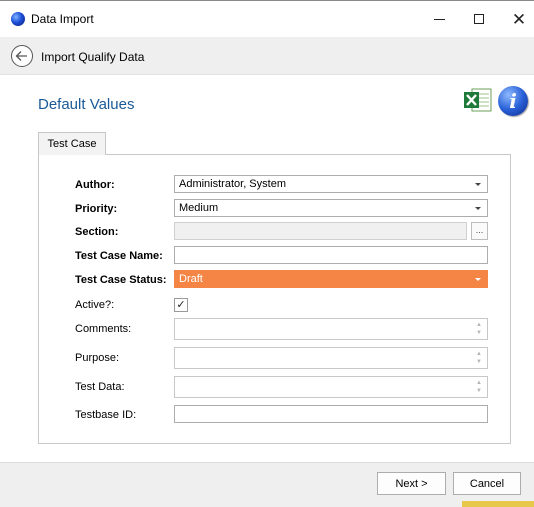 Image resolution: width=534 pixels, height=507 pixels. What do you see at coordinates (411, 483) in the screenshot?
I see `next-button: Next >` at bounding box center [411, 483].